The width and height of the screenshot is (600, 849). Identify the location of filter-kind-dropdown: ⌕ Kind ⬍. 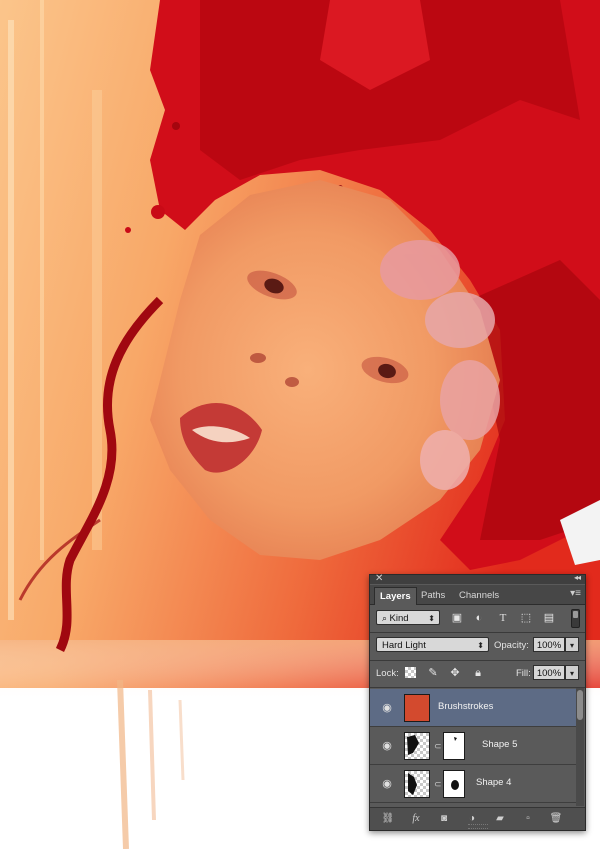
(408, 617).